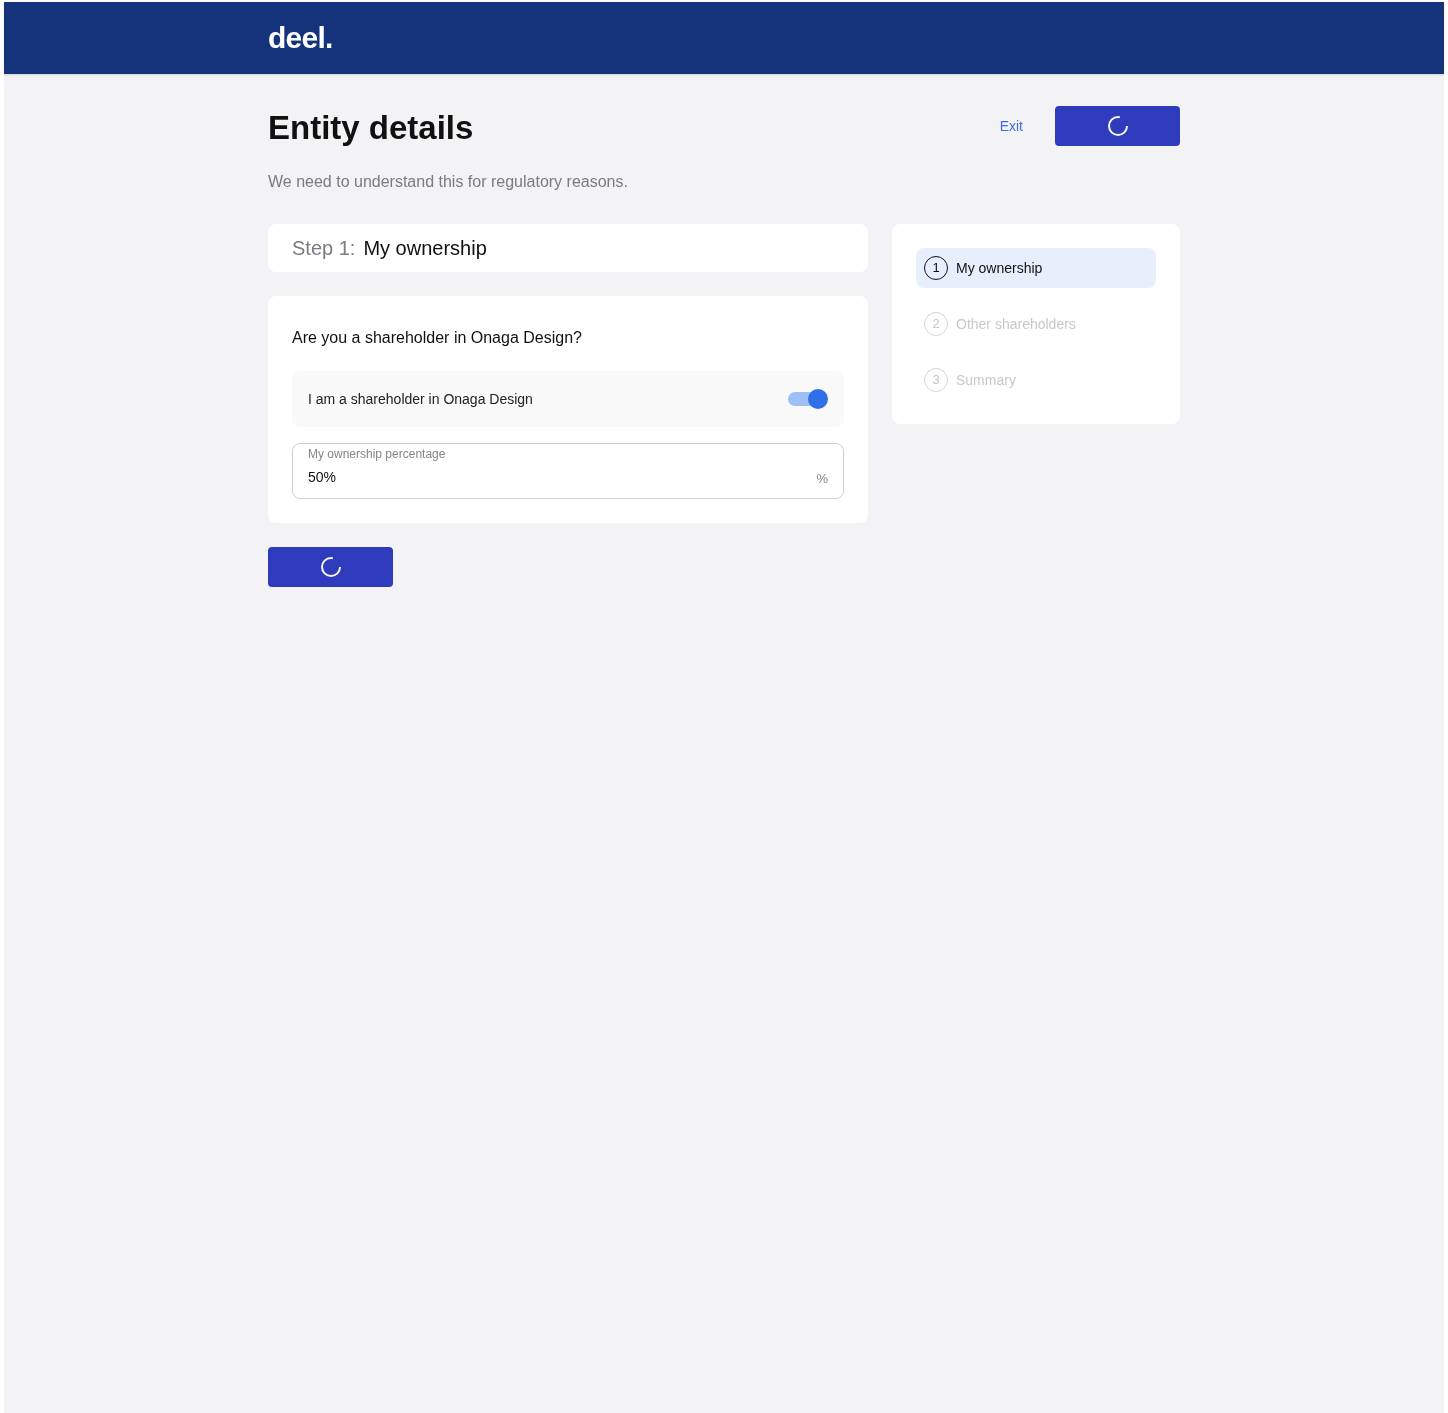 This screenshot has width=1448, height=1413. What do you see at coordinates (371, 128) in the screenshot?
I see `page-title: Entity details` at bounding box center [371, 128].